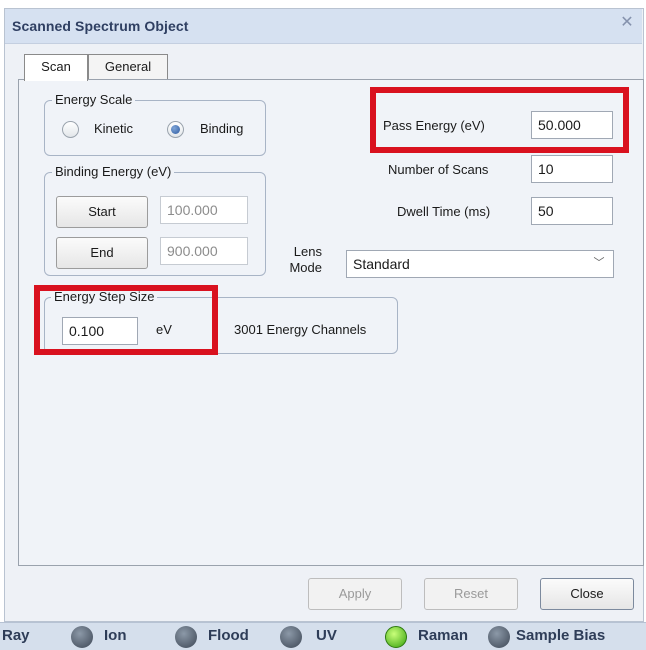 The image size is (646, 650). Describe the element at coordinates (326, 635) in the screenshot. I see `status-label-uv: UV` at that location.